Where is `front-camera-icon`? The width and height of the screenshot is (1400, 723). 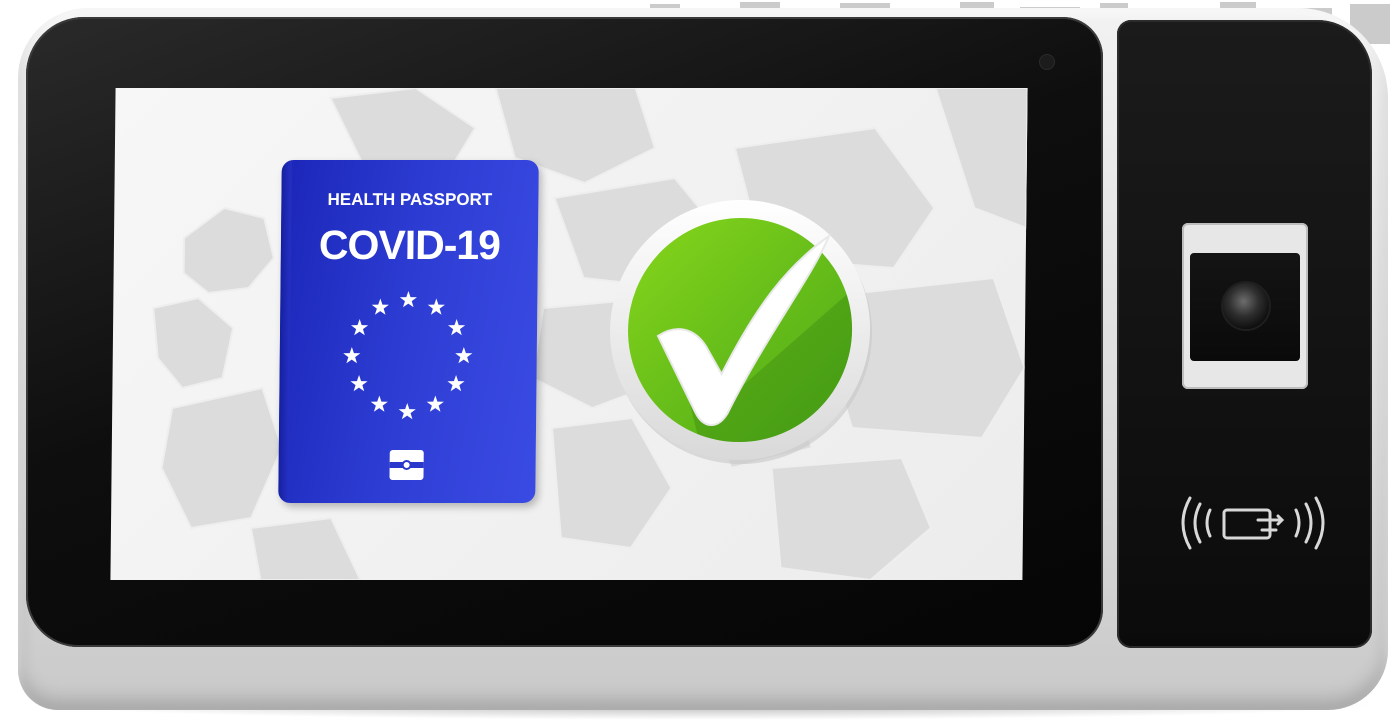
front-camera-icon is located at coordinates (1047, 62).